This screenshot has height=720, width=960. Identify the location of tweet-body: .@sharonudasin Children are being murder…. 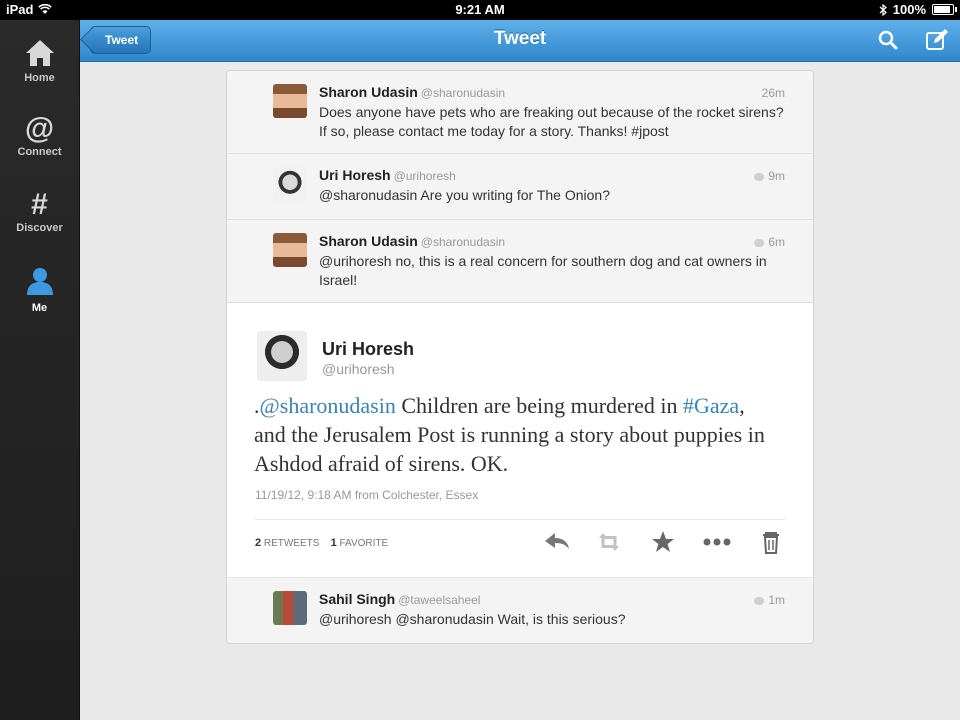
(509, 434).